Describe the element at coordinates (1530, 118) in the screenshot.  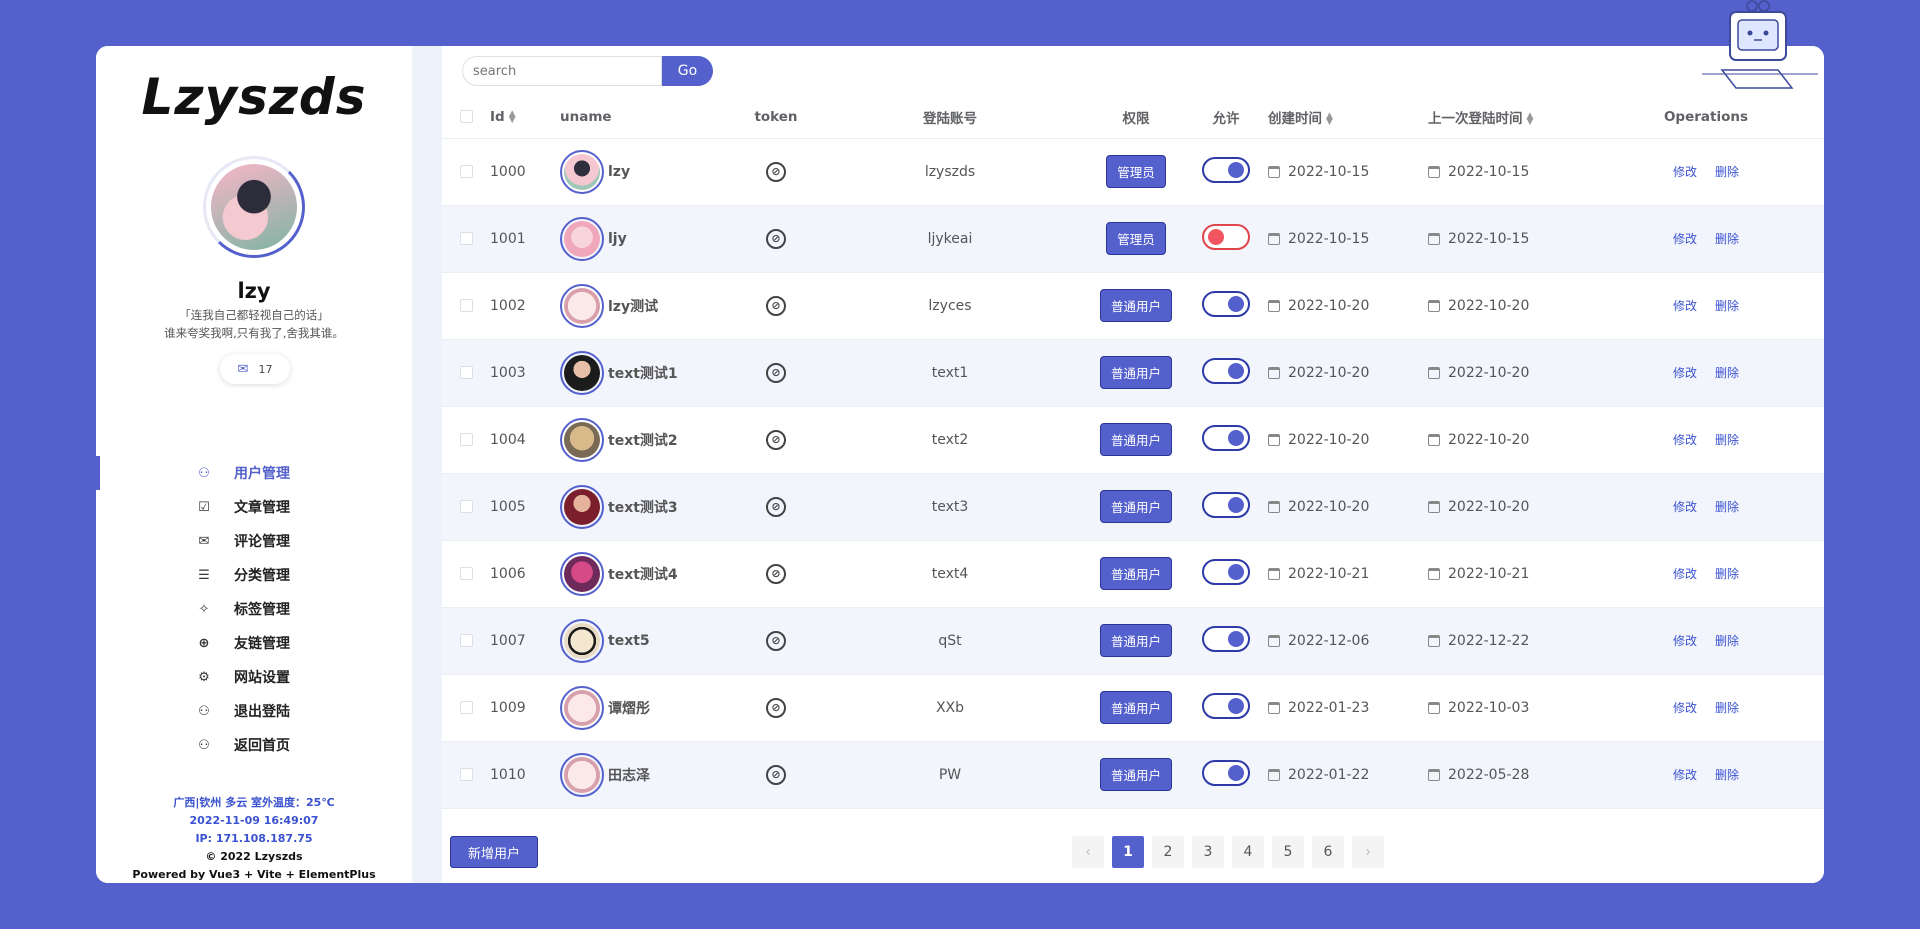
I see `sort-last-login-icon: ▲ ▼` at that location.